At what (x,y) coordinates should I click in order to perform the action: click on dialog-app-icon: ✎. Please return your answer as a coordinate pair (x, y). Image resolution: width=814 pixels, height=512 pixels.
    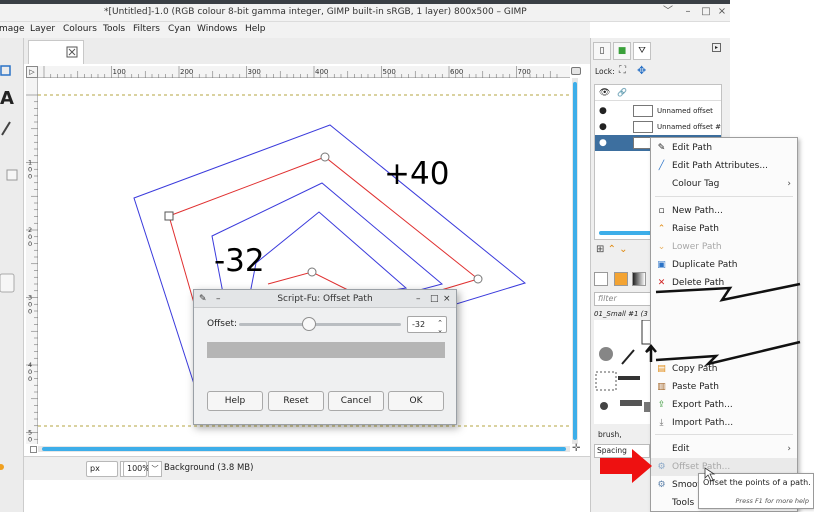
    Looking at the image, I should click on (203, 299).